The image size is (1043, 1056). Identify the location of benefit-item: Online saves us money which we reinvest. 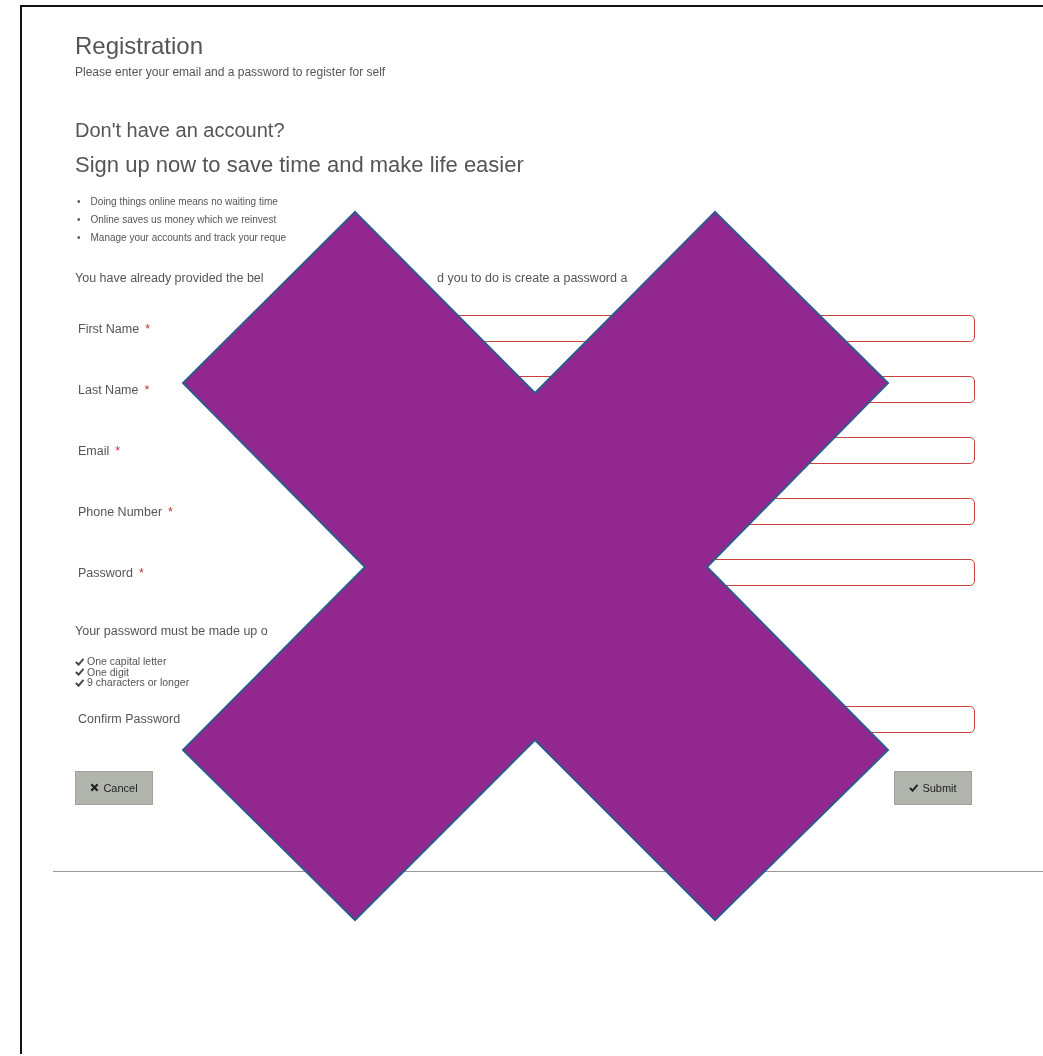
(183, 220).